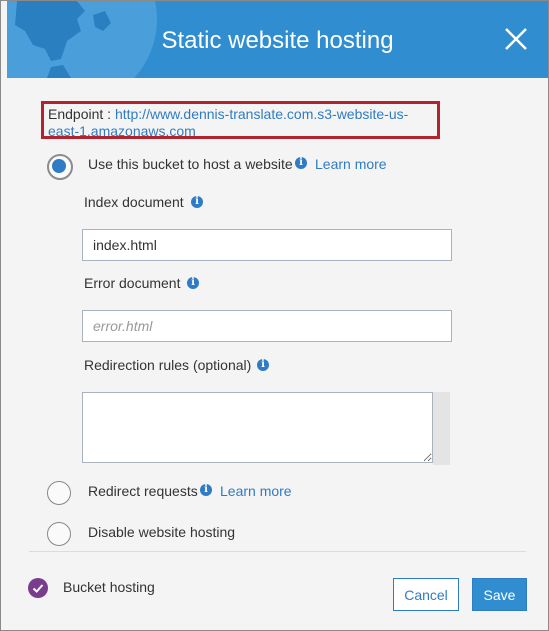  What do you see at coordinates (267, 326) in the screenshot?
I see `error-document-input` at bounding box center [267, 326].